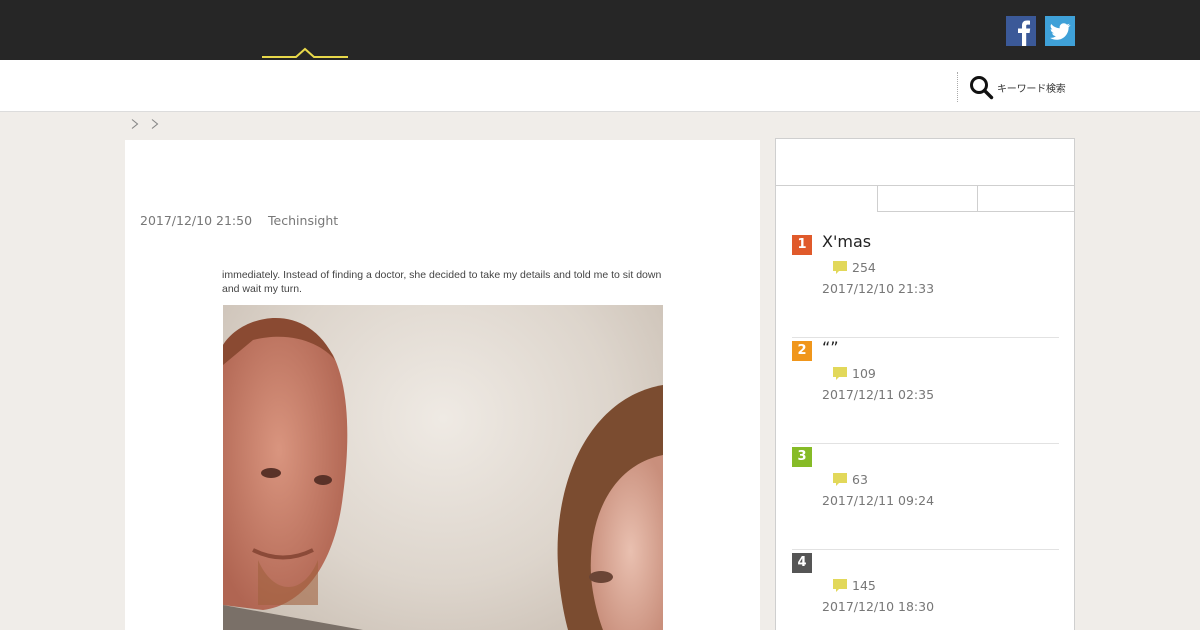  What do you see at coordinates (925, 590) in the screenshot?
I see `ranking-item: 4 145 2017/12/10 18:30` at bounding box center [925, 590].